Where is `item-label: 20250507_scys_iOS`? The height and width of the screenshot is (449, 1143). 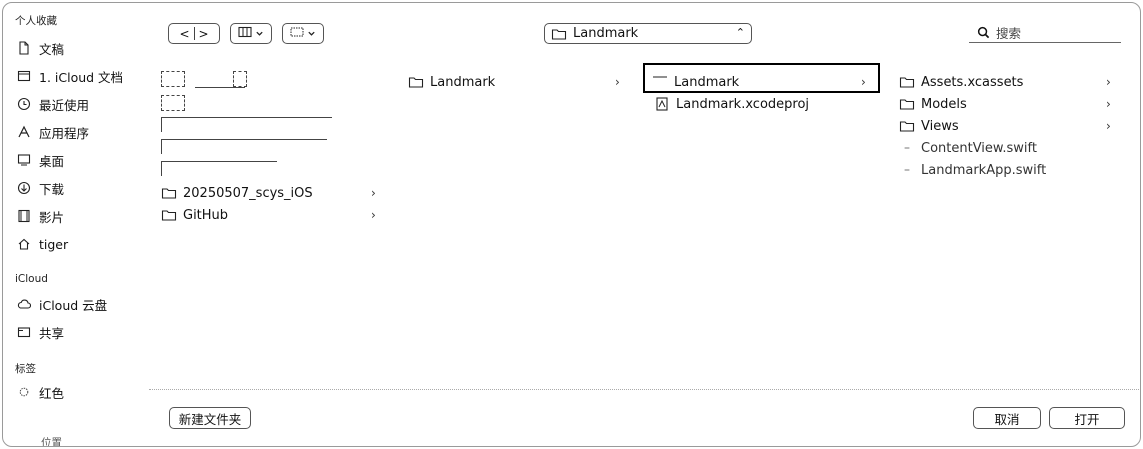 item-label: 20250507_scys_iOS is located at coordinates (248, 193).